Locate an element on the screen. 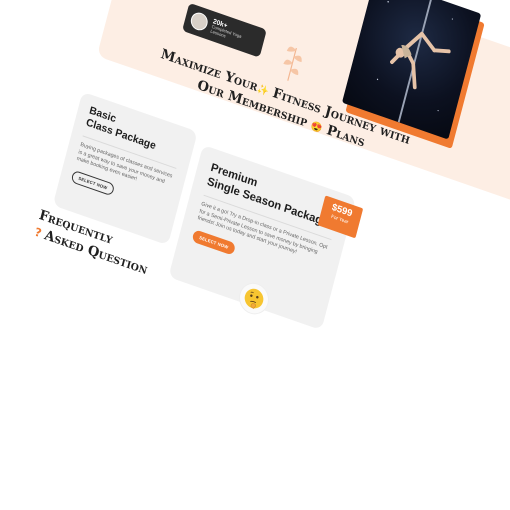 The image size is (510, 510). heart-eyes-icon: 😍 is located at coordinates (316, 127).